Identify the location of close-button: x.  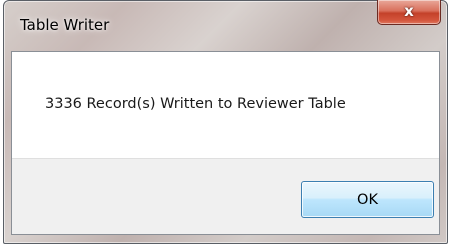
(409, 12).